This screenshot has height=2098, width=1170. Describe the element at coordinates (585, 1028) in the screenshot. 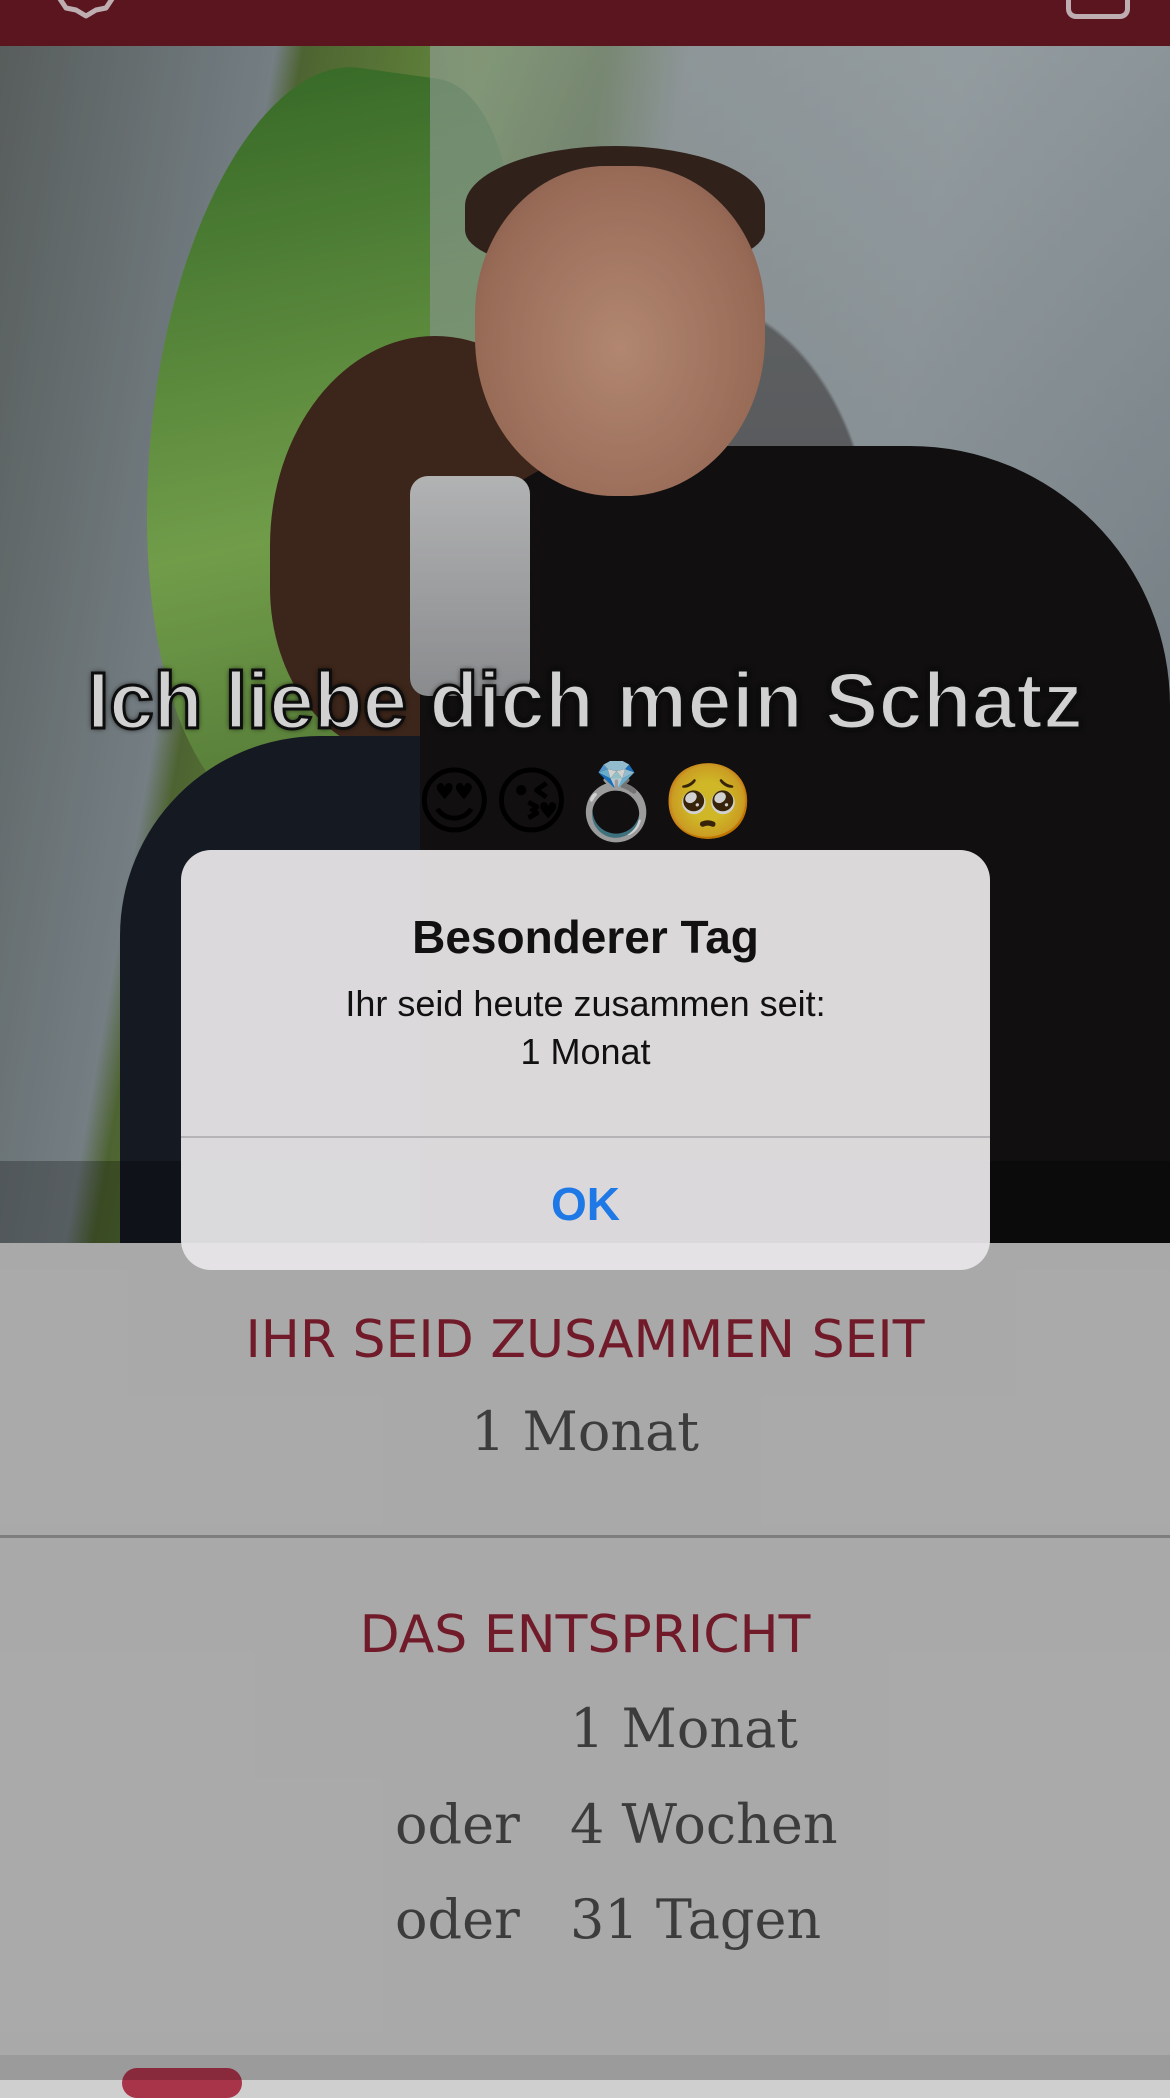

I see `alert-message: Ihr seid heute zusammen seit: 1 Monat` at that location.